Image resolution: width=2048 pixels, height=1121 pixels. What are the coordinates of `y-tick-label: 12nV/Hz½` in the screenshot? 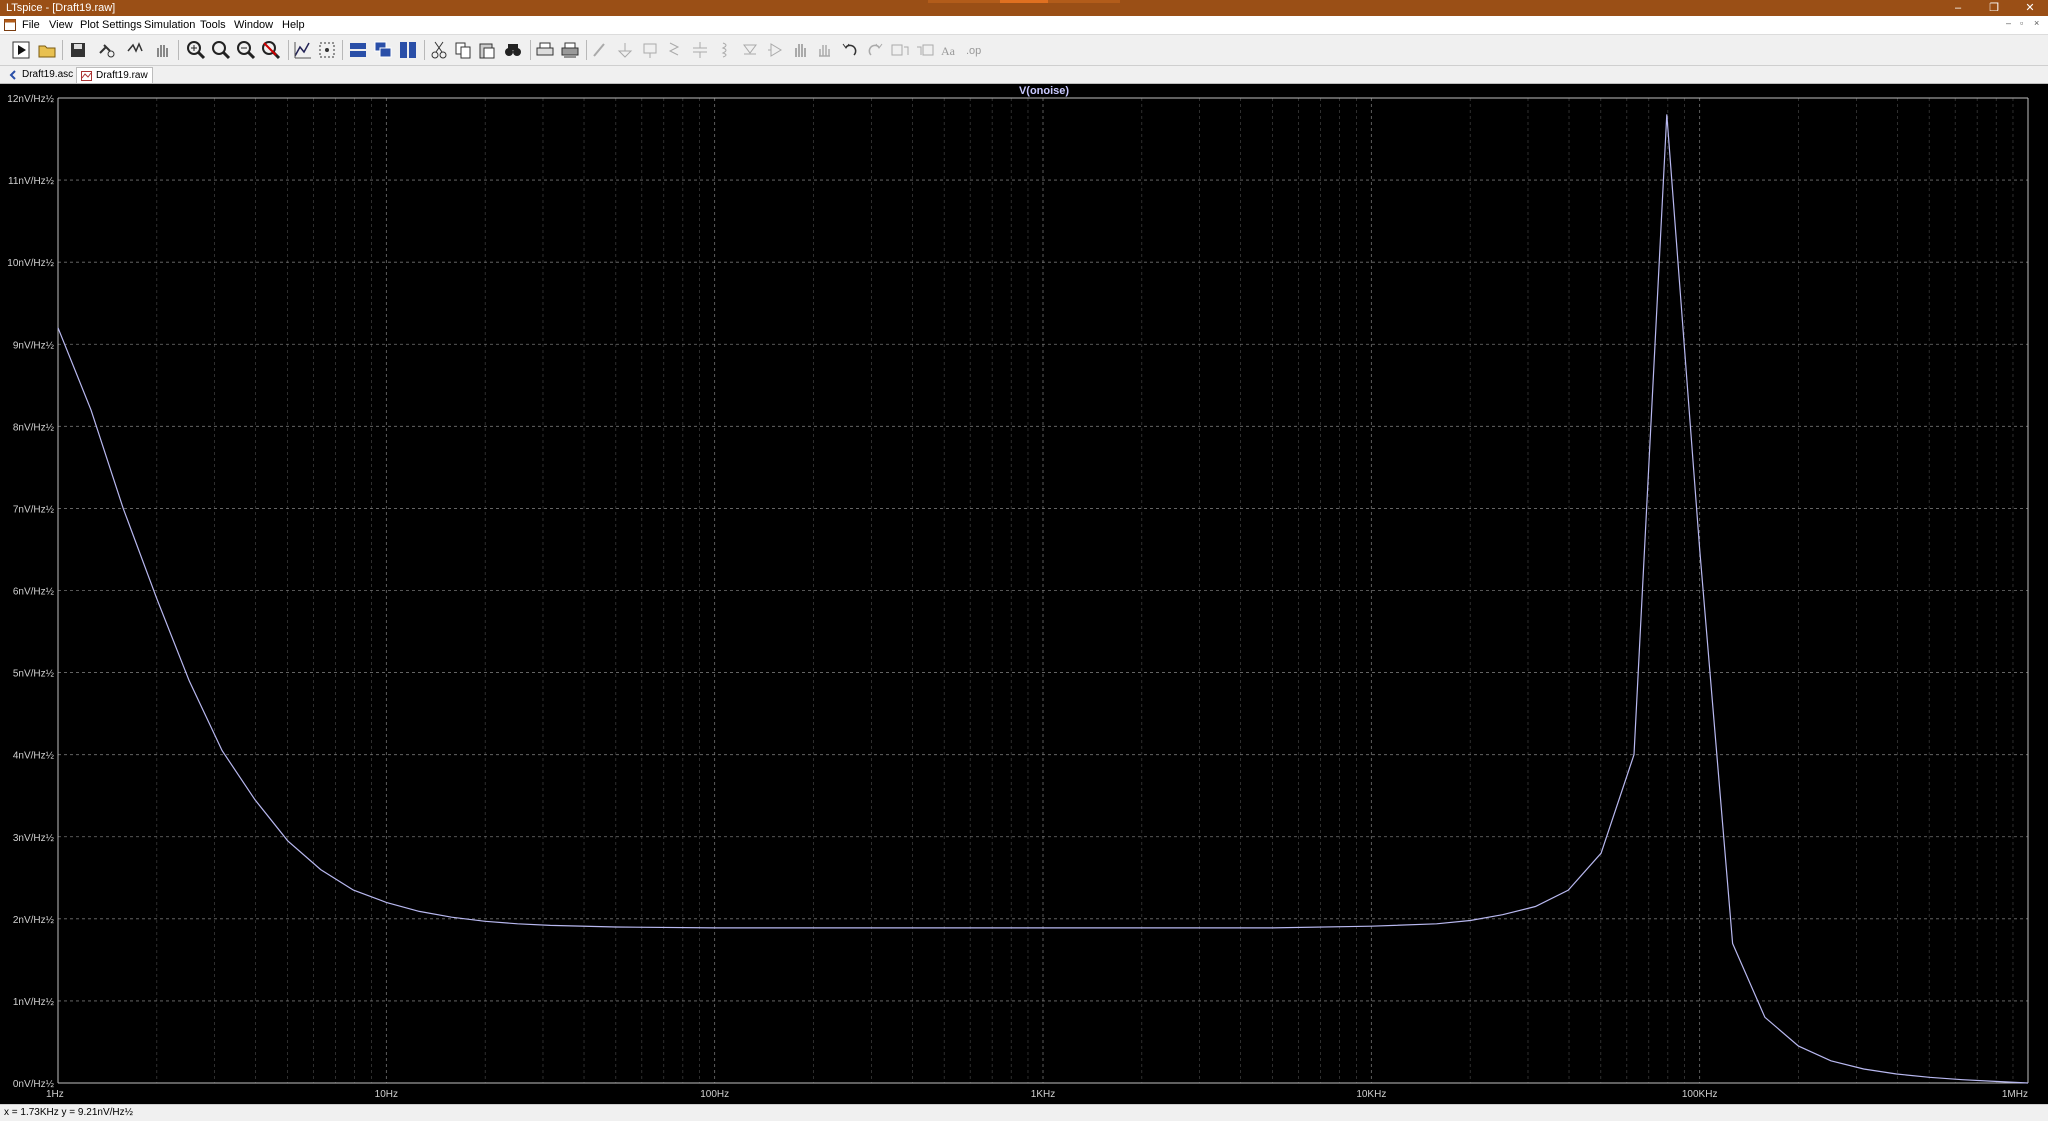 It's located at (30, 99).